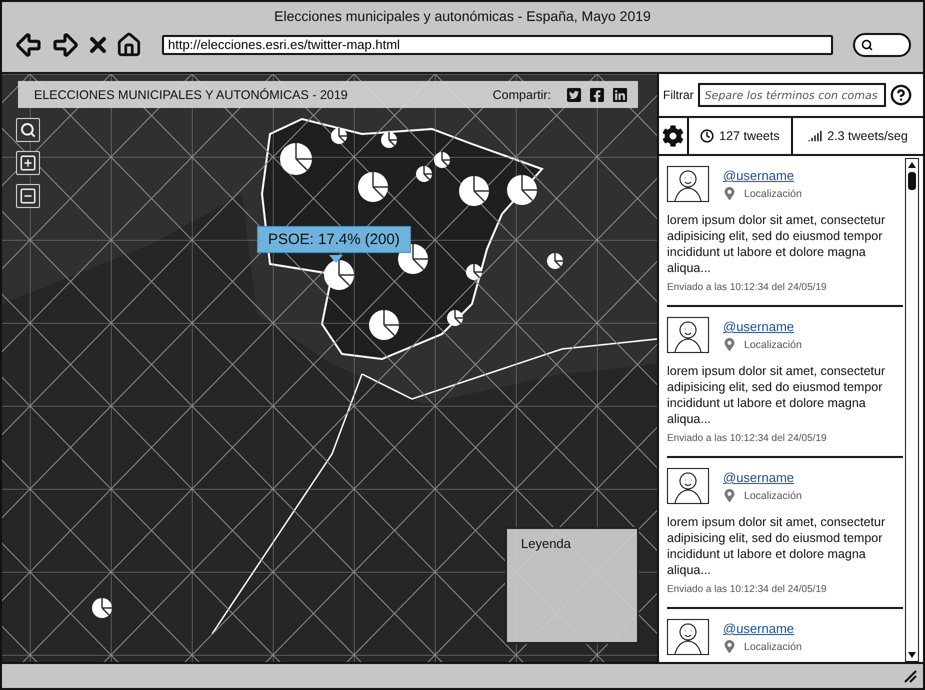 The image size is (925, 690). I want to click on plus-icon, so click(28, 163).